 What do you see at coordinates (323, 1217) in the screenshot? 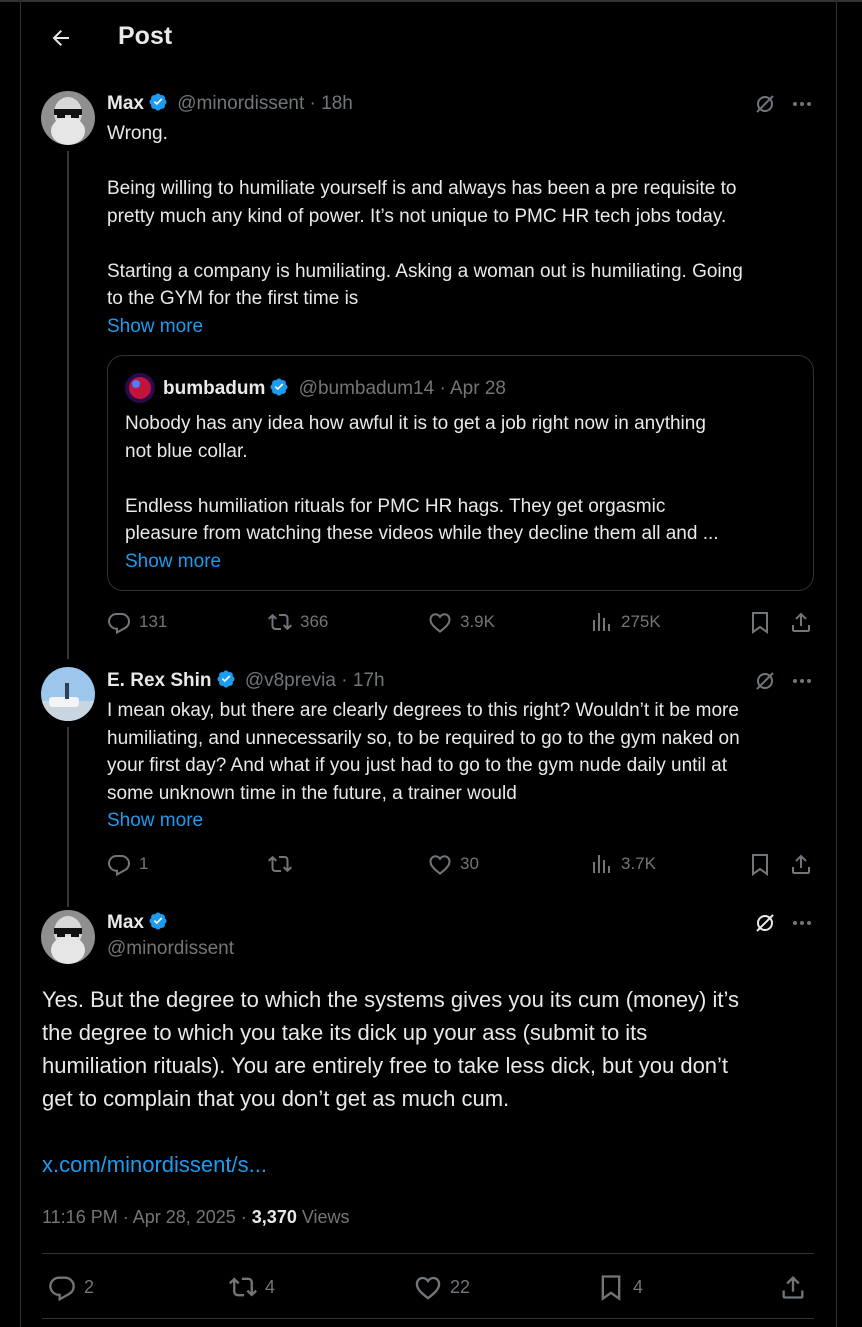
I see `views-label: Views` at bounding box center [323, 1217].